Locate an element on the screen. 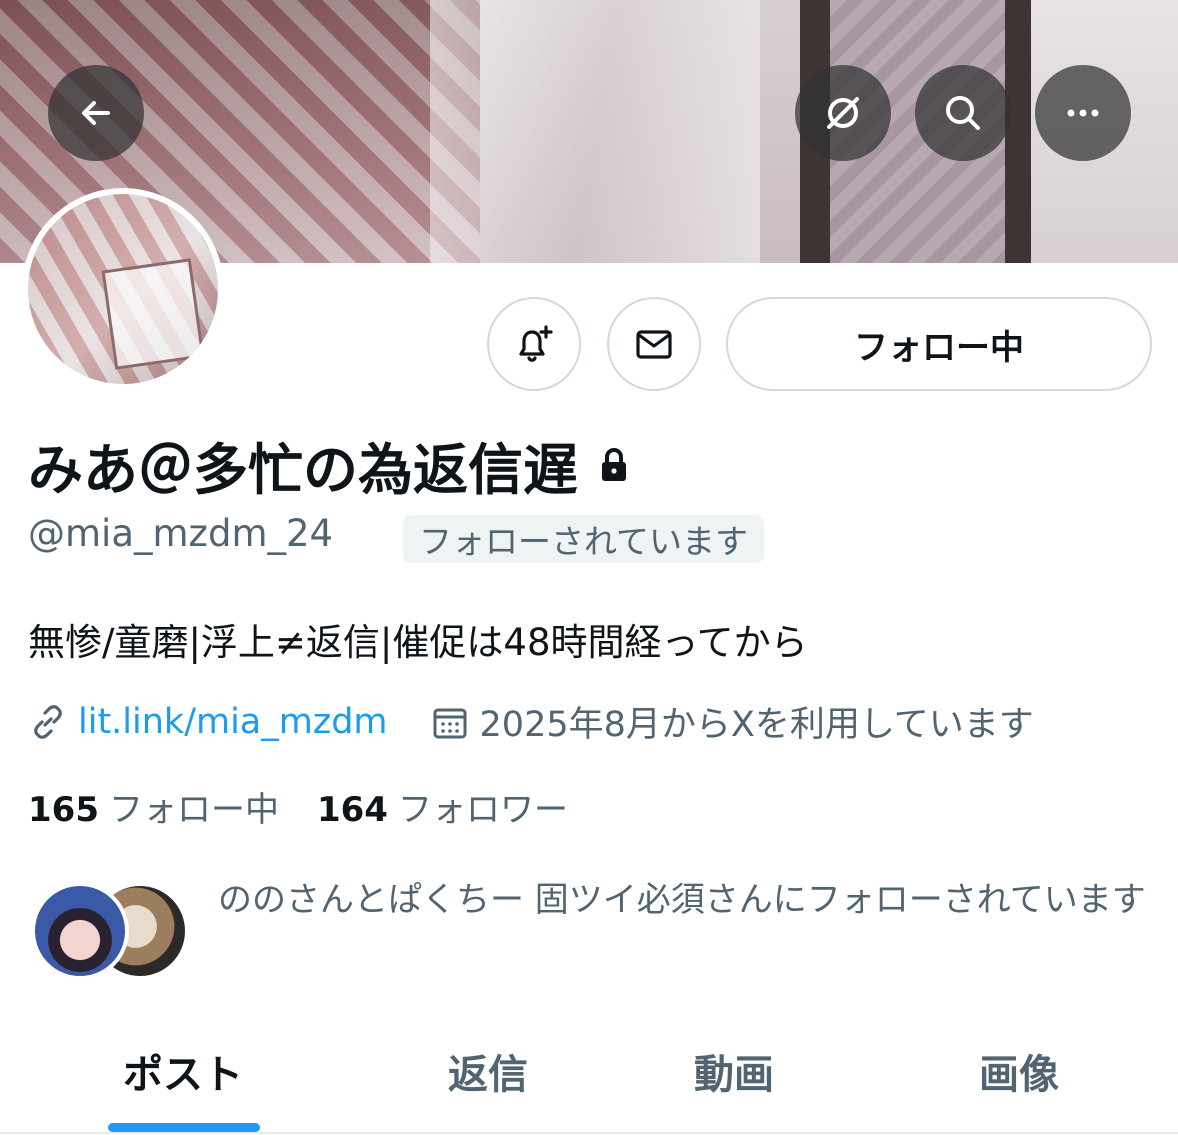 This screenshot has width=1178, height=1135. following-button: フォロー中 is located at coordinates (939, 344).